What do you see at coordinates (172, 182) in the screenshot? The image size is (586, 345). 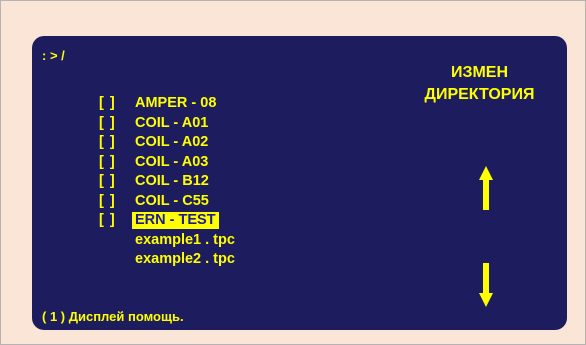 I see `folder-name: COIL - B12` at bounding box center [172, 182].